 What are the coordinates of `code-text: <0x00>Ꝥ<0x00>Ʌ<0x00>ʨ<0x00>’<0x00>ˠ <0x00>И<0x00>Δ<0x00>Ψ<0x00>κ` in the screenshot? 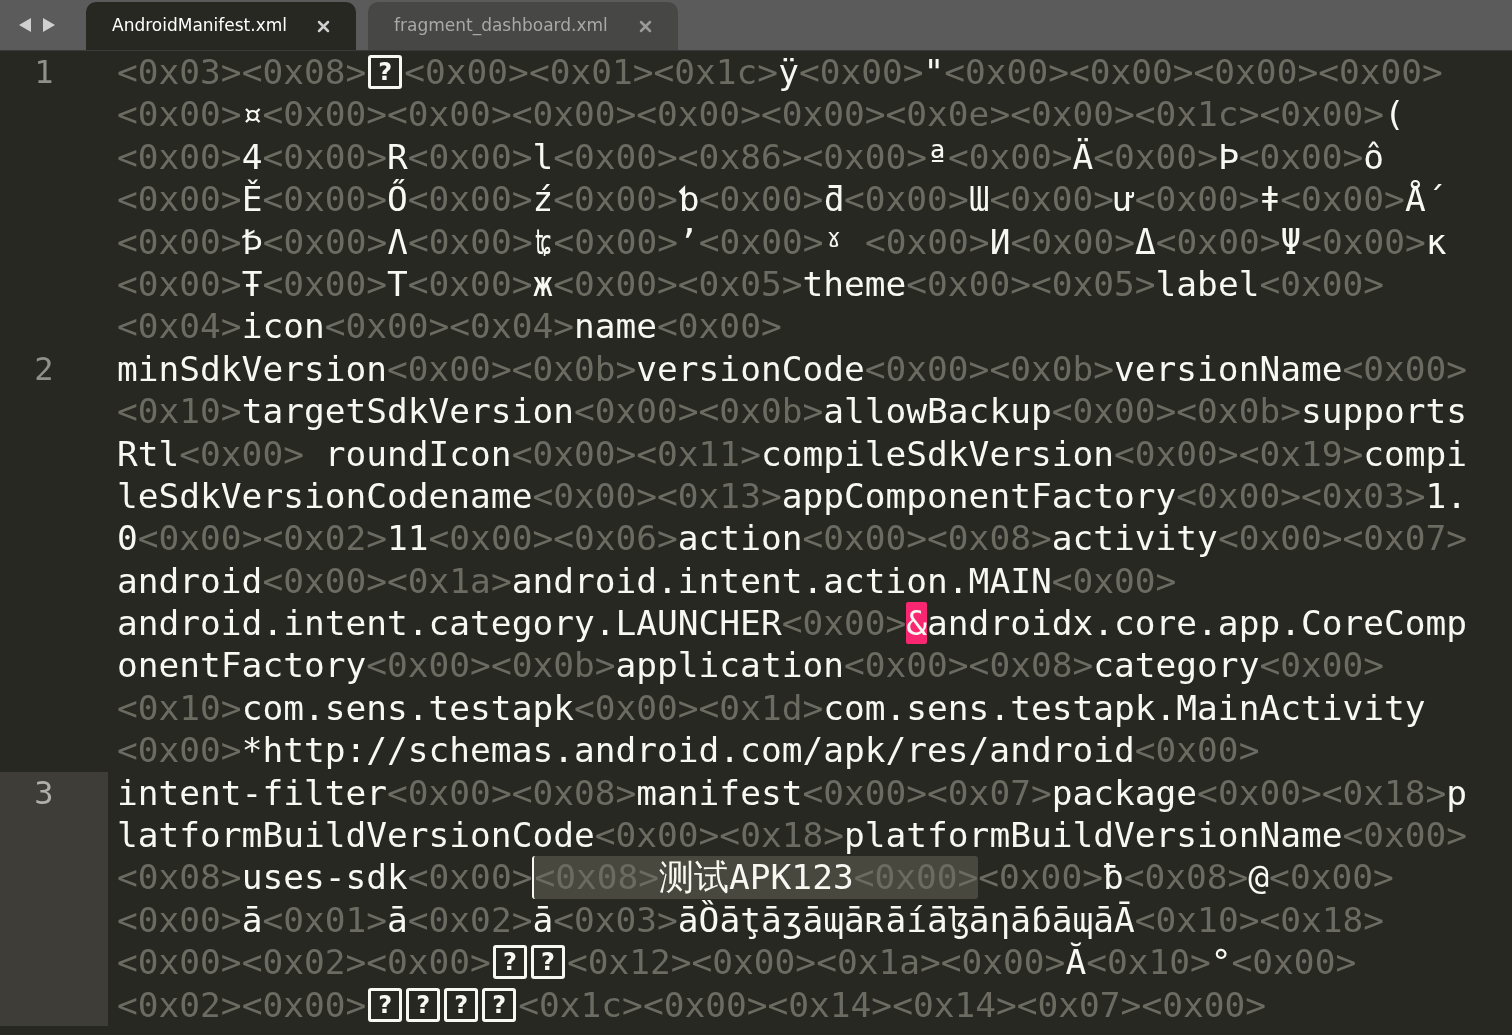 It's located at (782, 241).